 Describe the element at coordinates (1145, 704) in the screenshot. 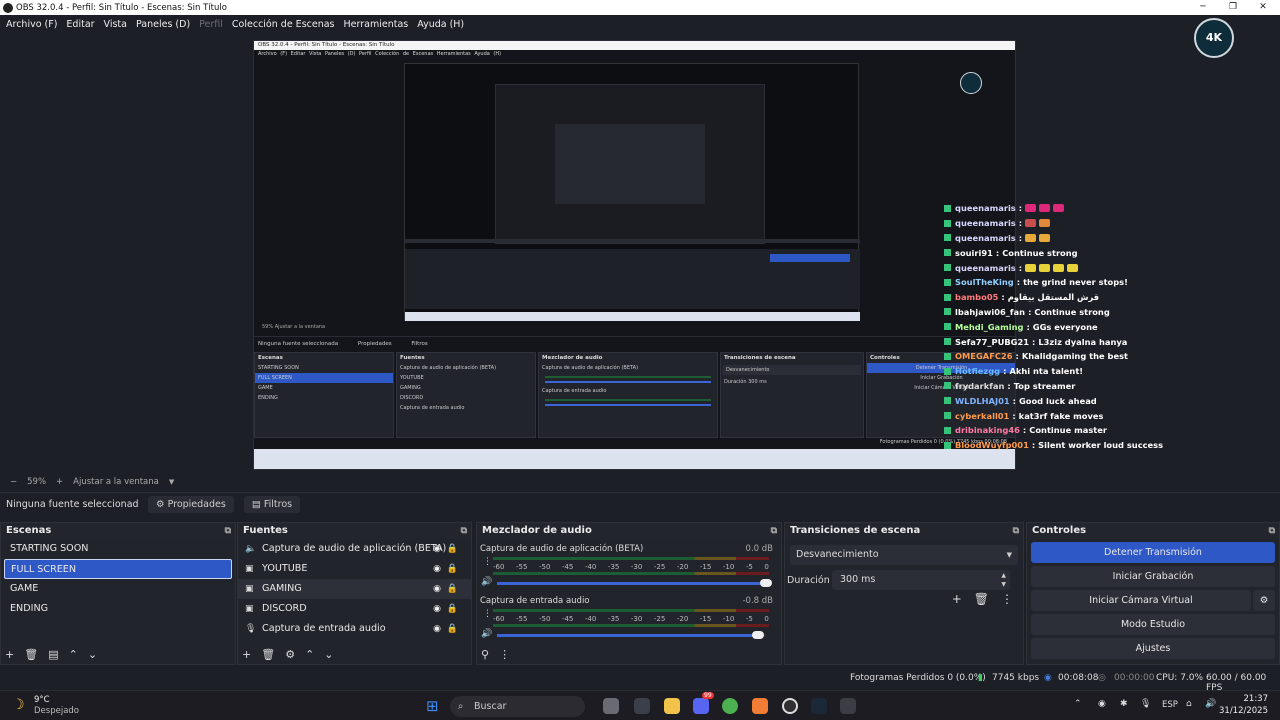

I see `microphone-icon: 🎙` at that location.